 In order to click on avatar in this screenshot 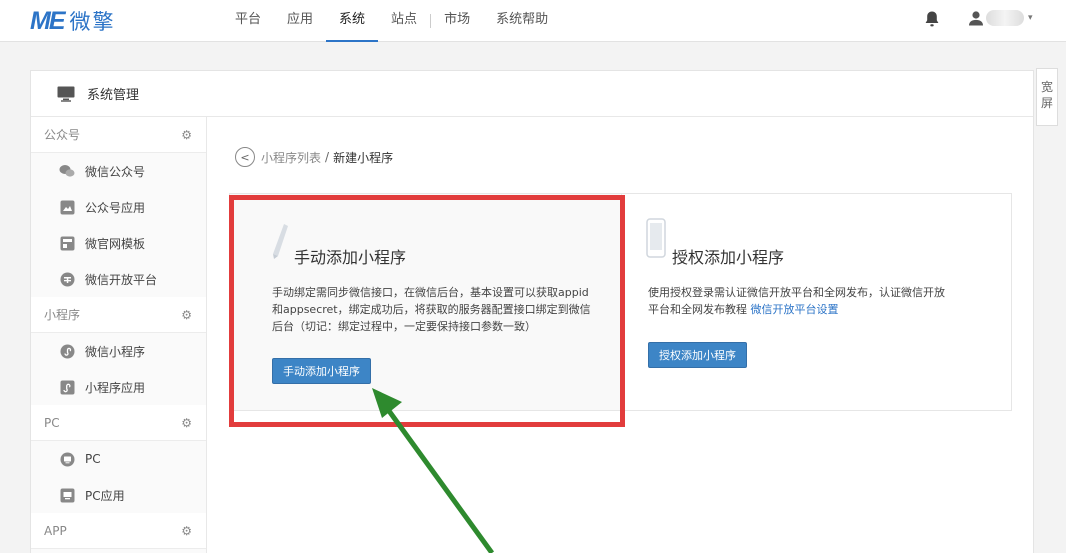, I will do `click(1005, 18)`.